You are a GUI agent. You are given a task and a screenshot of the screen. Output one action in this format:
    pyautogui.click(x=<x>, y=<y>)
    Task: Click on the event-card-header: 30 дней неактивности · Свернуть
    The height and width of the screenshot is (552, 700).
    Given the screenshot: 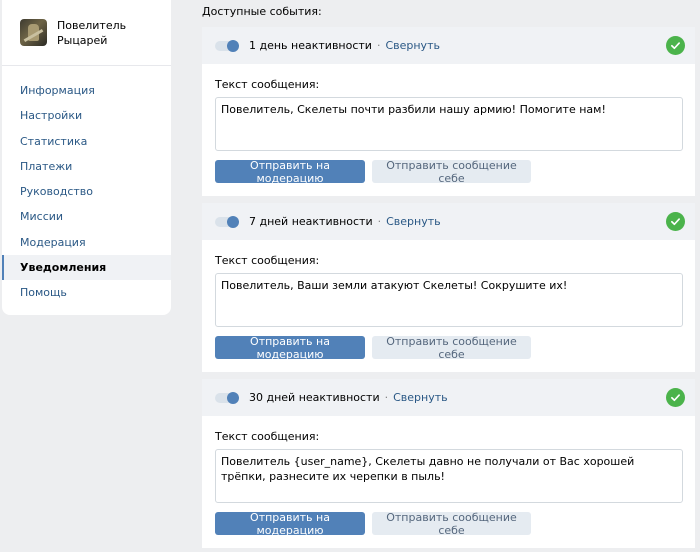 What is the action you would take?
    pyautogui.click(x=448, y=397)
    